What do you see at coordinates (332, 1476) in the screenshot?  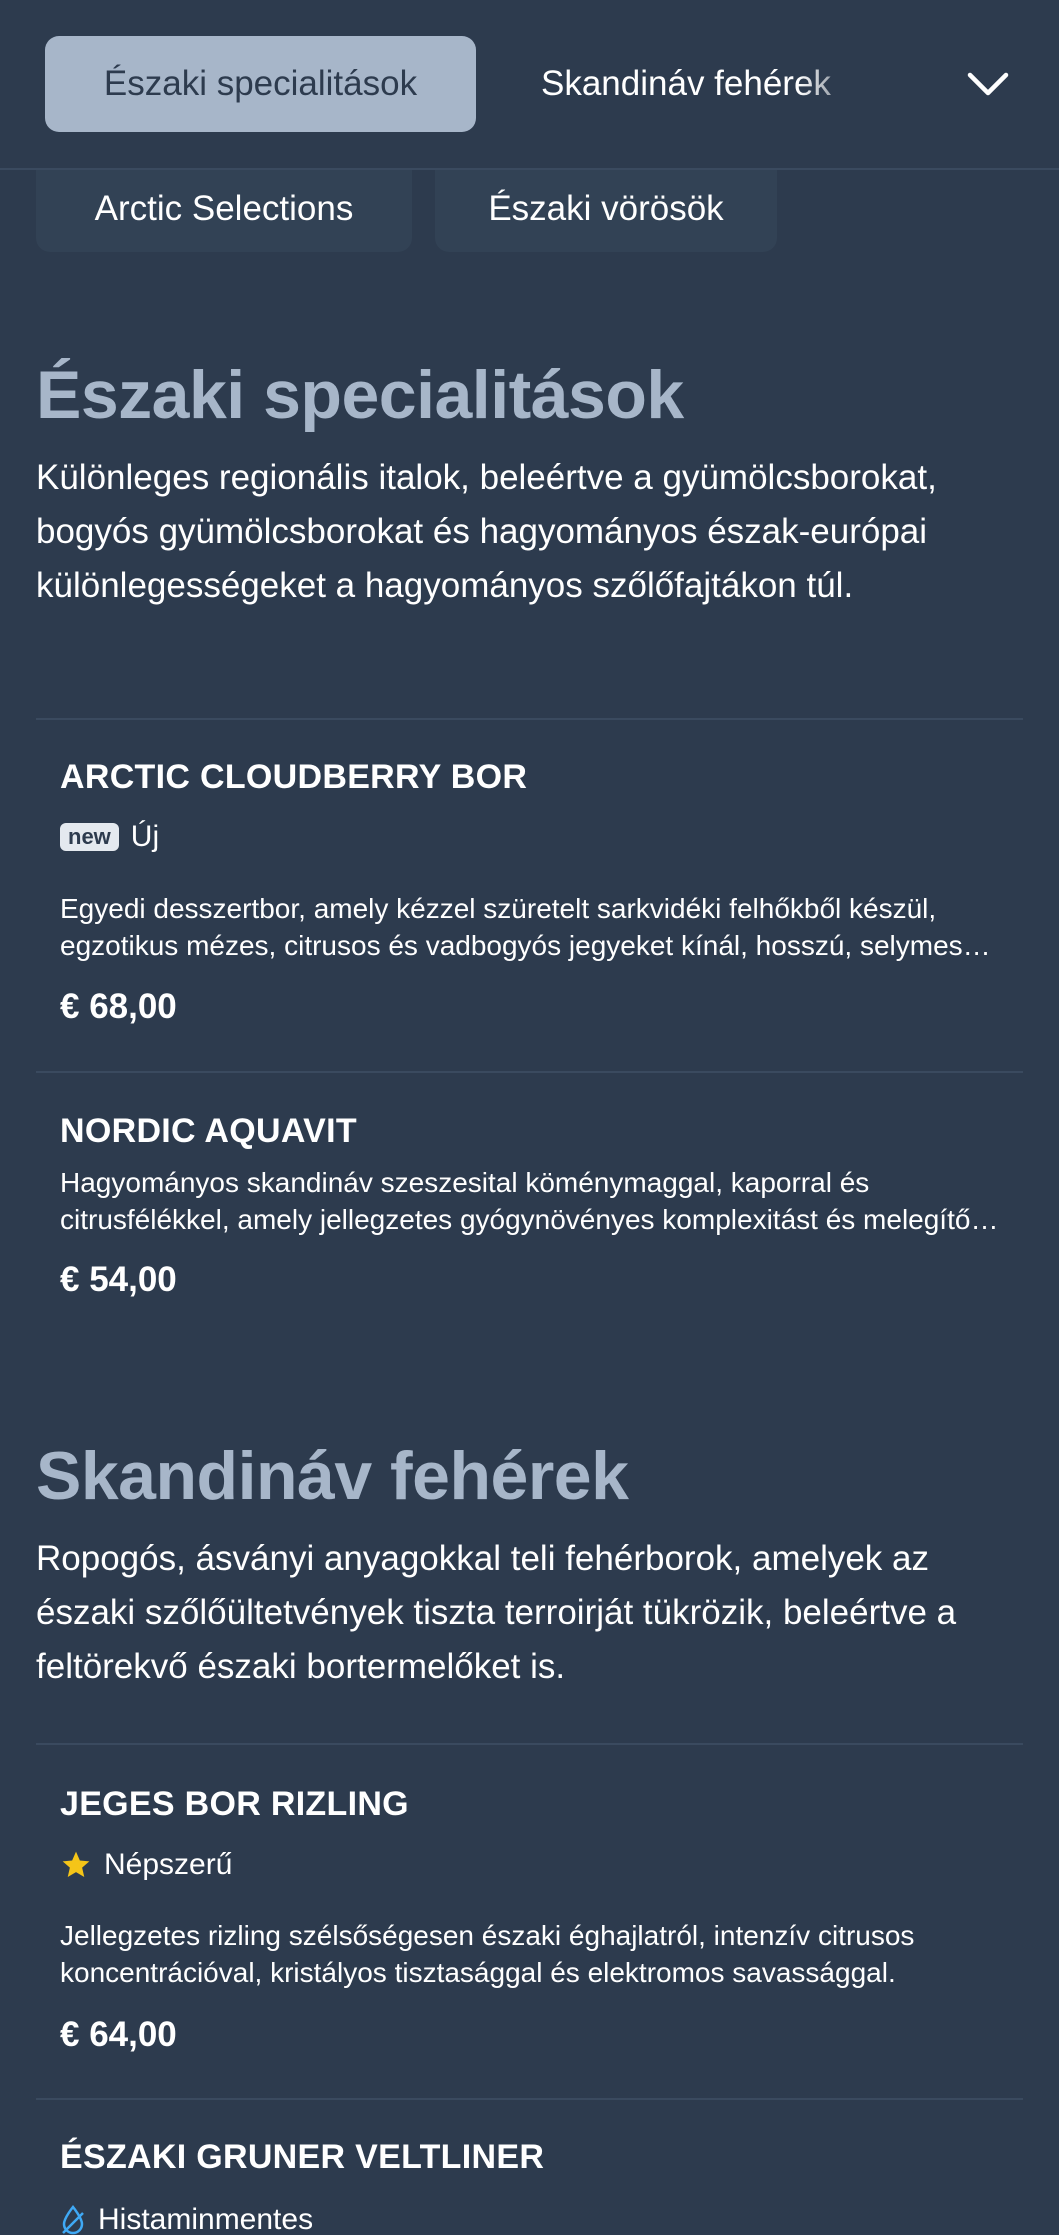 I see `section-title: Skandináv fehérek` at bounding box center [332, 1476].